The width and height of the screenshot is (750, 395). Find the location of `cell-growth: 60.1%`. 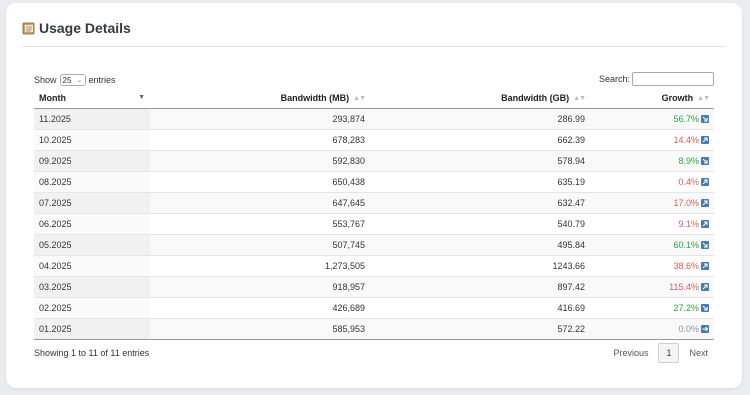

cell-growth: 60.1% is located at coordinates (652, 245).